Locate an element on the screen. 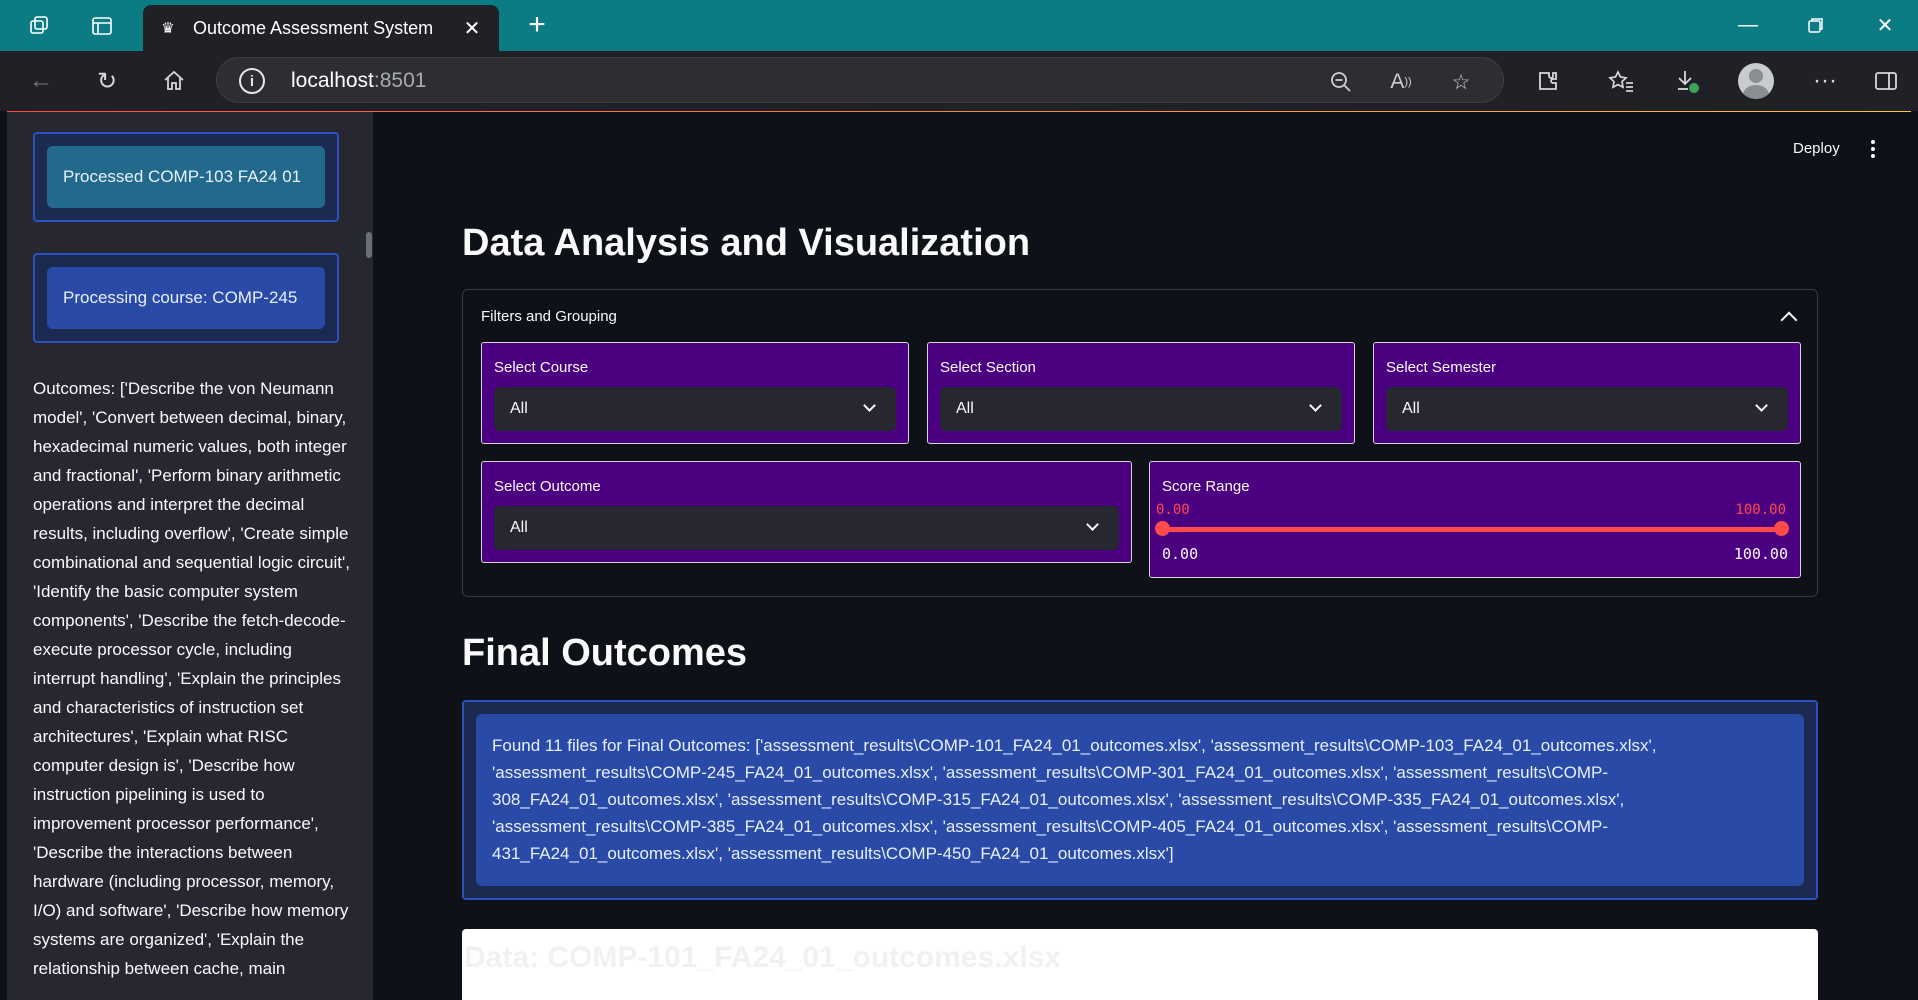  minimize-icon: — is located at coordinates (1748, 25).